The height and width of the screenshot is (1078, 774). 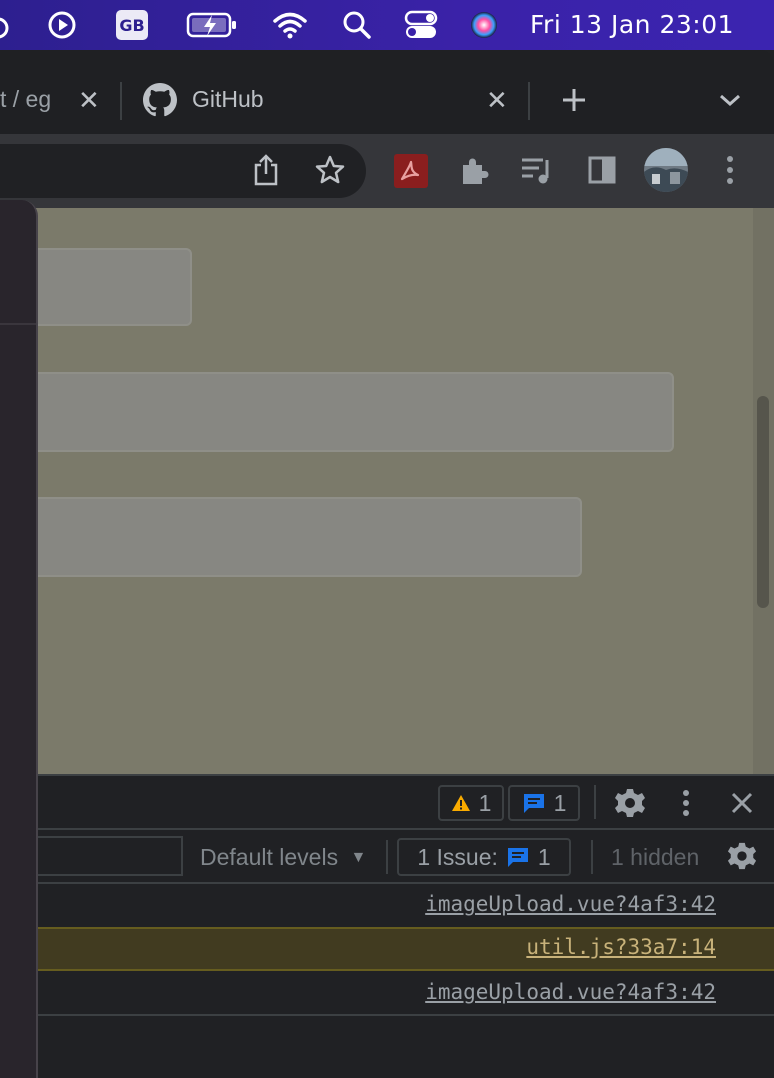 I want to click on dropdown-caret-icon: ▼, so click(x=358, y=857).